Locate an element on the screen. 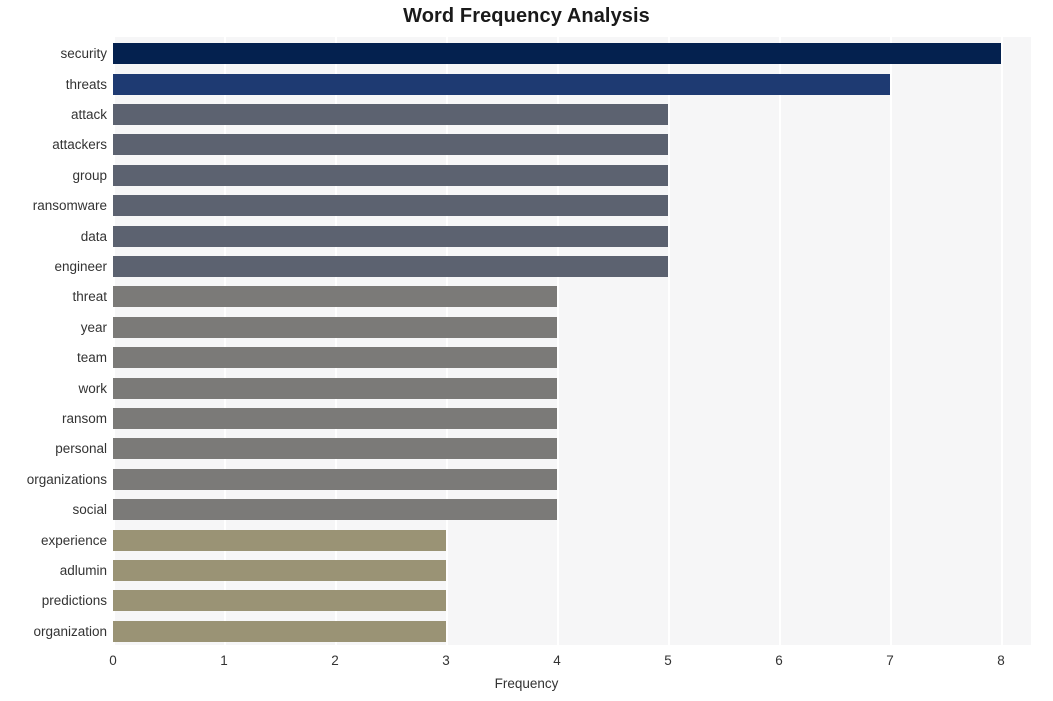 The height and width of the screenshot is (701, 1053). x-axis-title: Frequency is located at coordinates (526, 683).